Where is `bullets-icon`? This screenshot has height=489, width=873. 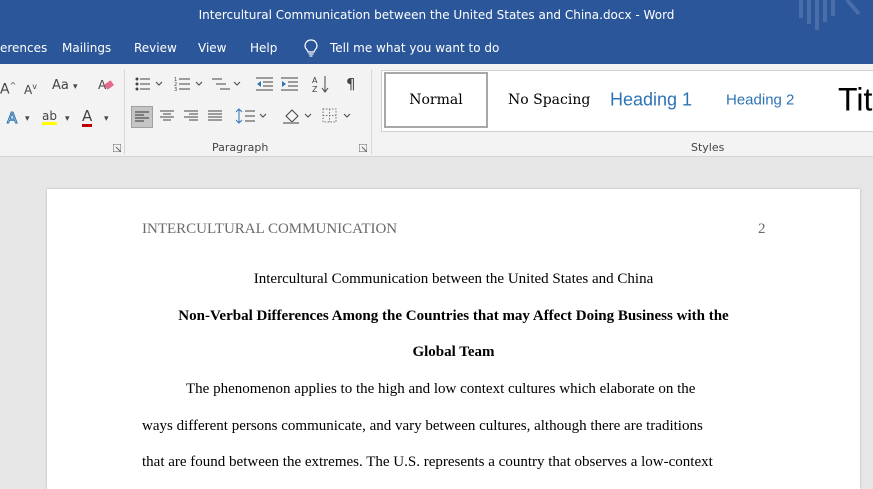
bullets-icon is located at coordinates (149, 84).